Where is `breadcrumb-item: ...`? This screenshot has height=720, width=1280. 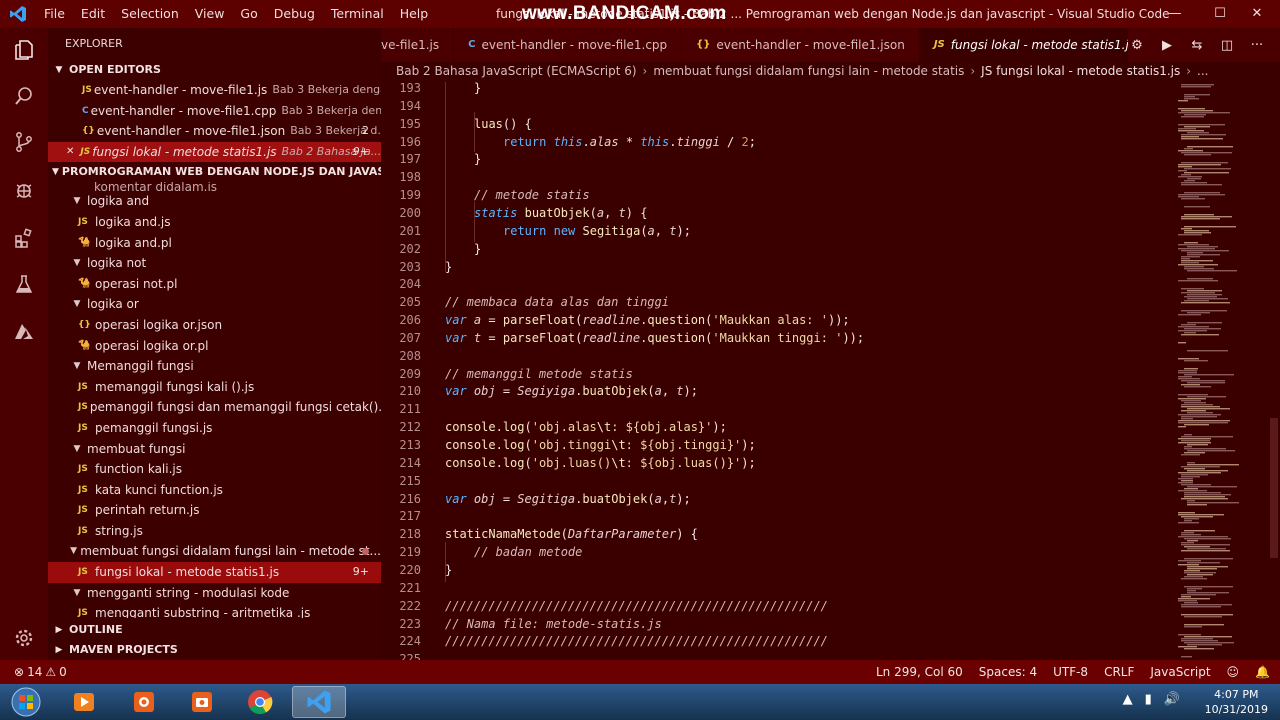
breadcrumb-item: ... is located at coordinates (1202, 71).